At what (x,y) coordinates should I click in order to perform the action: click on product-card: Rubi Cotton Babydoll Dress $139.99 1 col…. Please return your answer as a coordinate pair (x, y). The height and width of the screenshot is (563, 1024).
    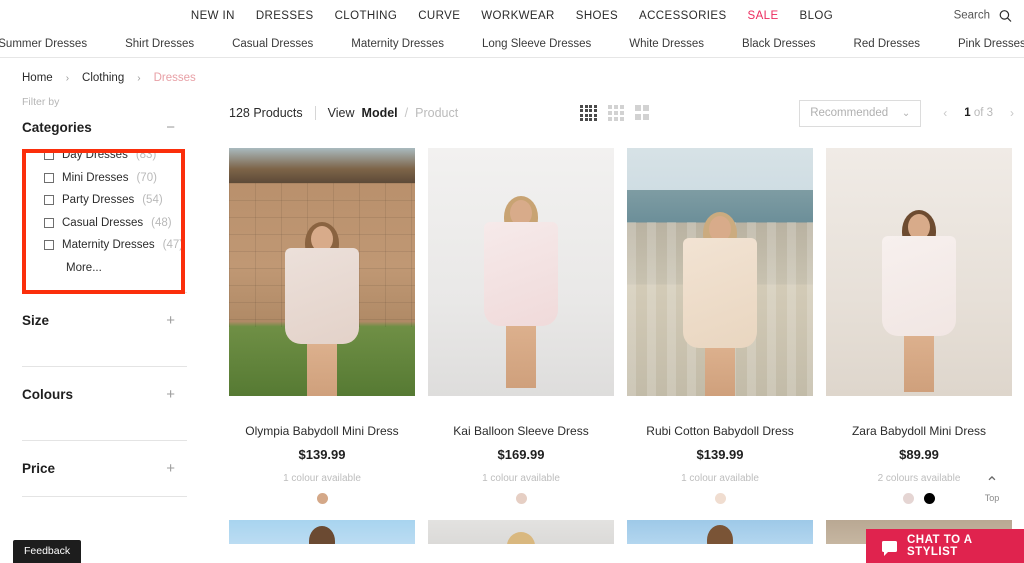
    Looking at the image, I should click on (720, 326).